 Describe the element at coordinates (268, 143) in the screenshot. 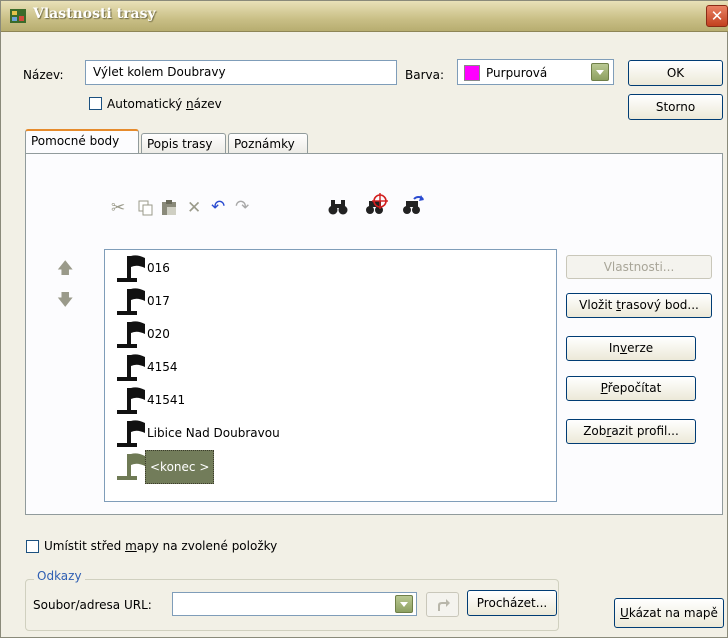

I see `tab-notes: Poznámky` at that location.